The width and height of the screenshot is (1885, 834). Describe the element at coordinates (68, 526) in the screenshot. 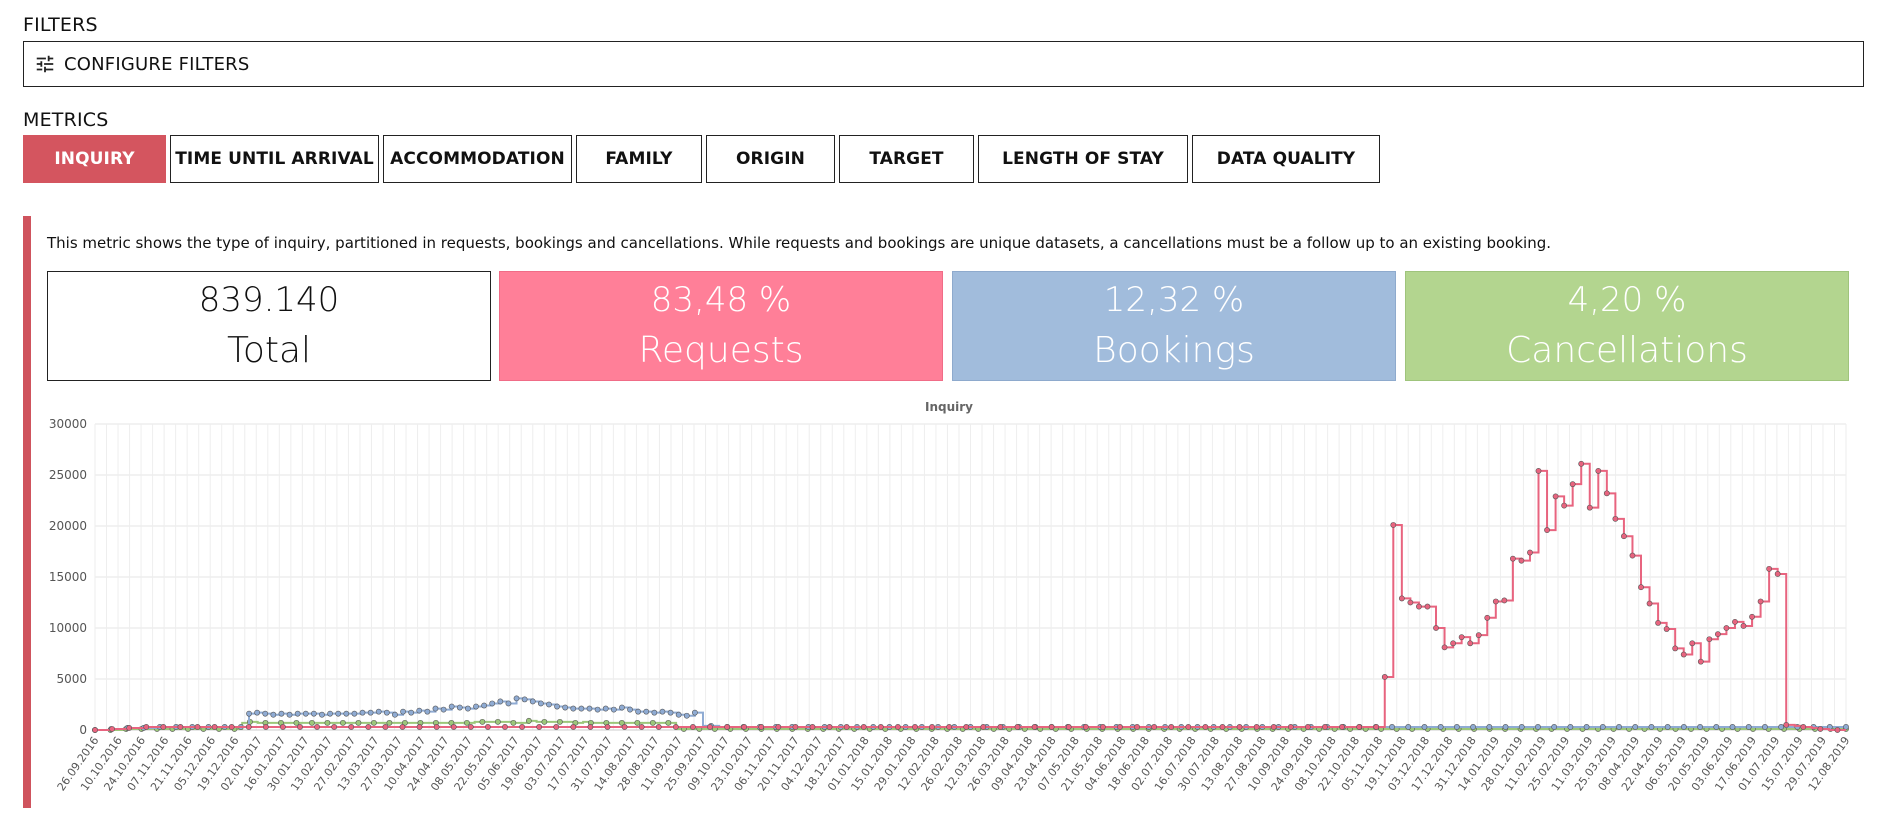

I see `y-tick-label: 20000` at that location.